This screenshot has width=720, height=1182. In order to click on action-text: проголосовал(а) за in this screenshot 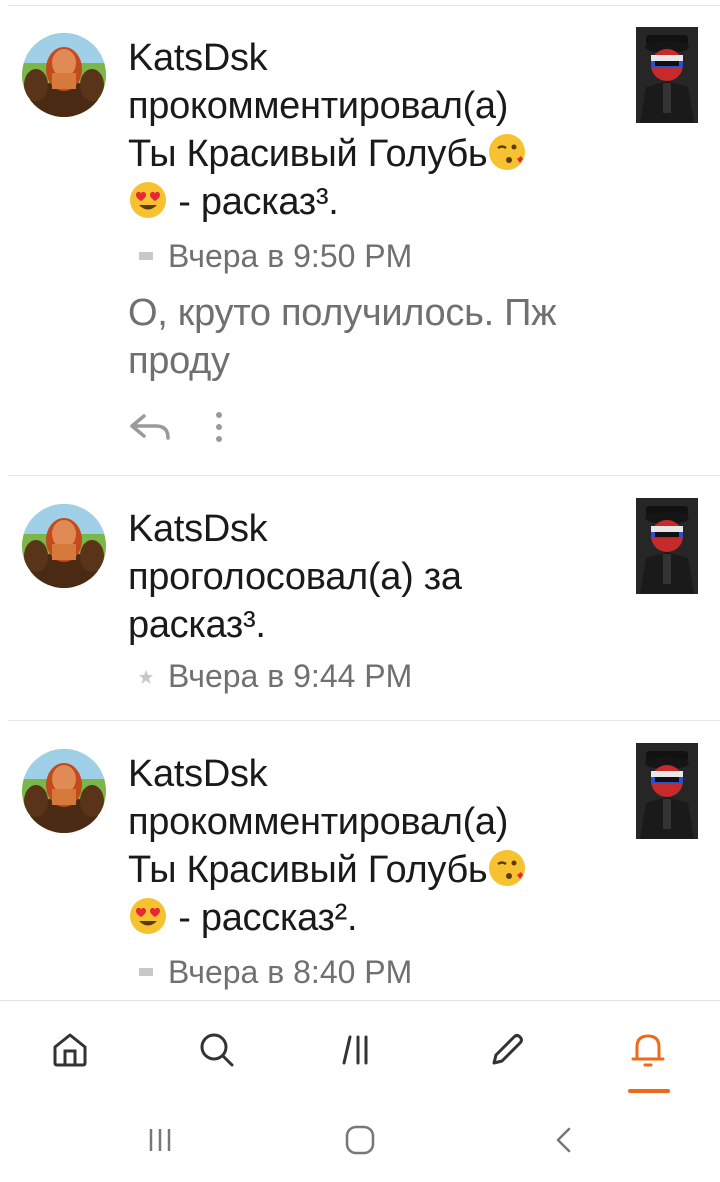, I will do `click(295, 577)`.